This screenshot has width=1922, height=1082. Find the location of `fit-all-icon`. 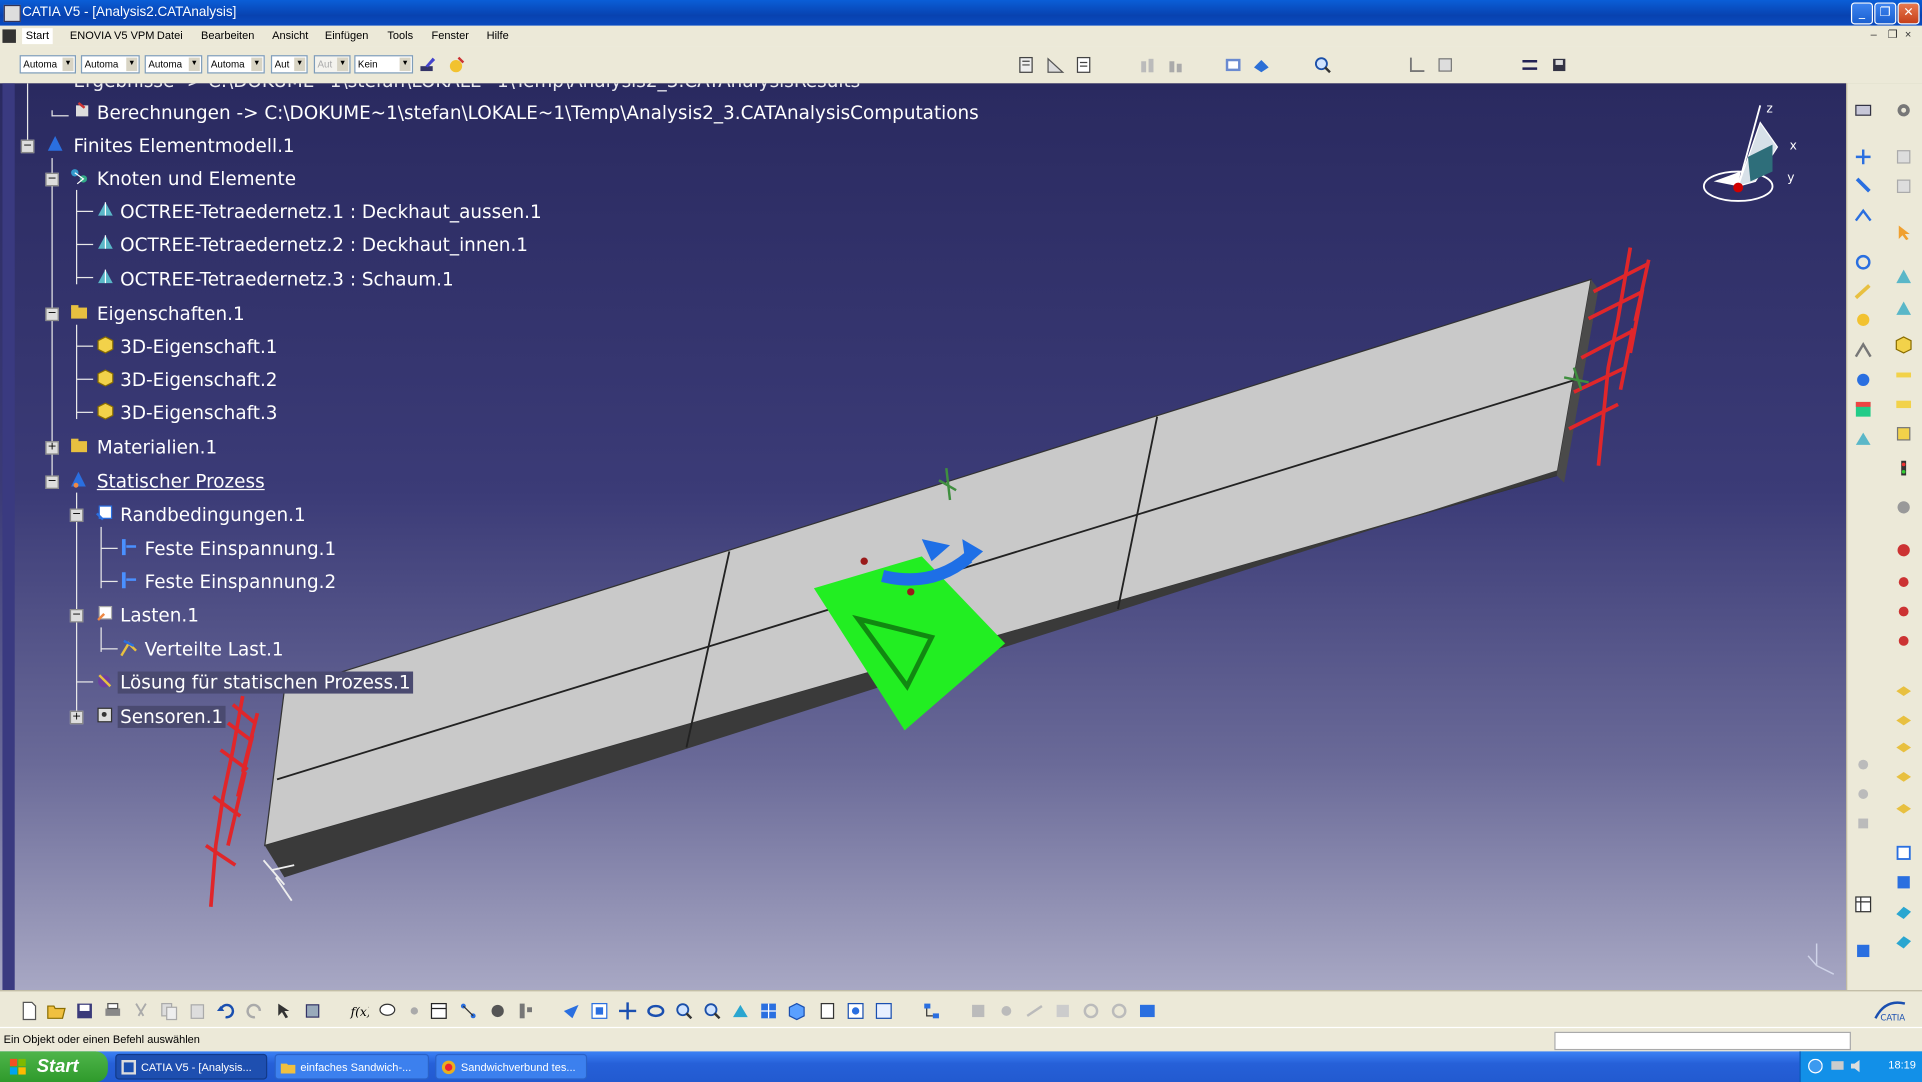

fit-all-icon is located at coordinates (600, 1011).